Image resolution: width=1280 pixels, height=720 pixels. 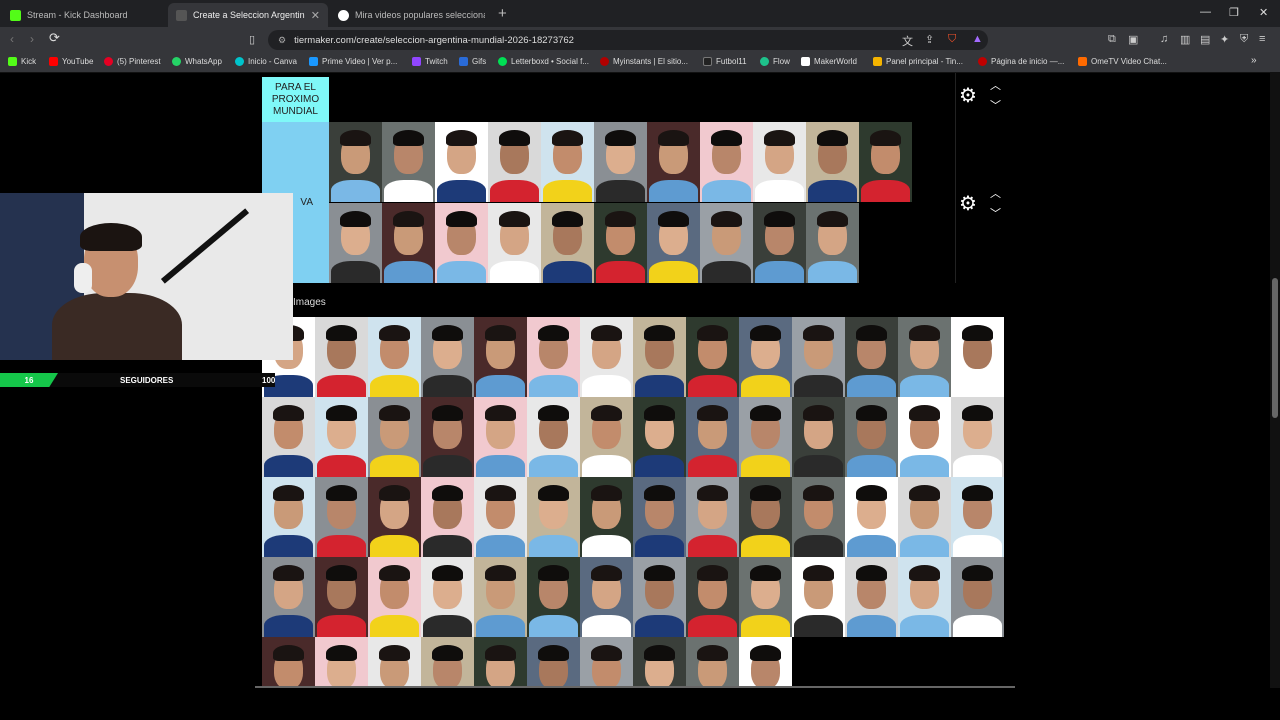 What do you see at coordinates (907, 41) in the screenshot?
I see `translate-icon: 文` at bounding box center [907, 41].